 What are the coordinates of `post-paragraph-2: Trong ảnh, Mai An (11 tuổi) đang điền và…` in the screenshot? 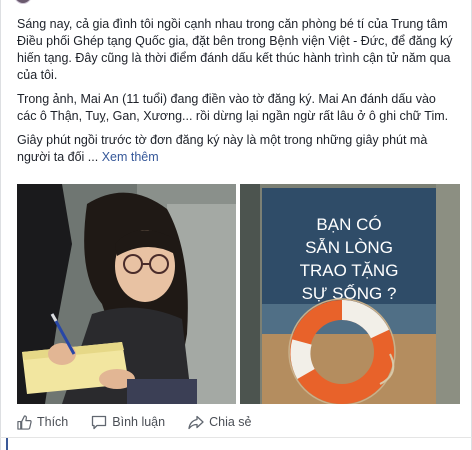 It's located at (233, 107).